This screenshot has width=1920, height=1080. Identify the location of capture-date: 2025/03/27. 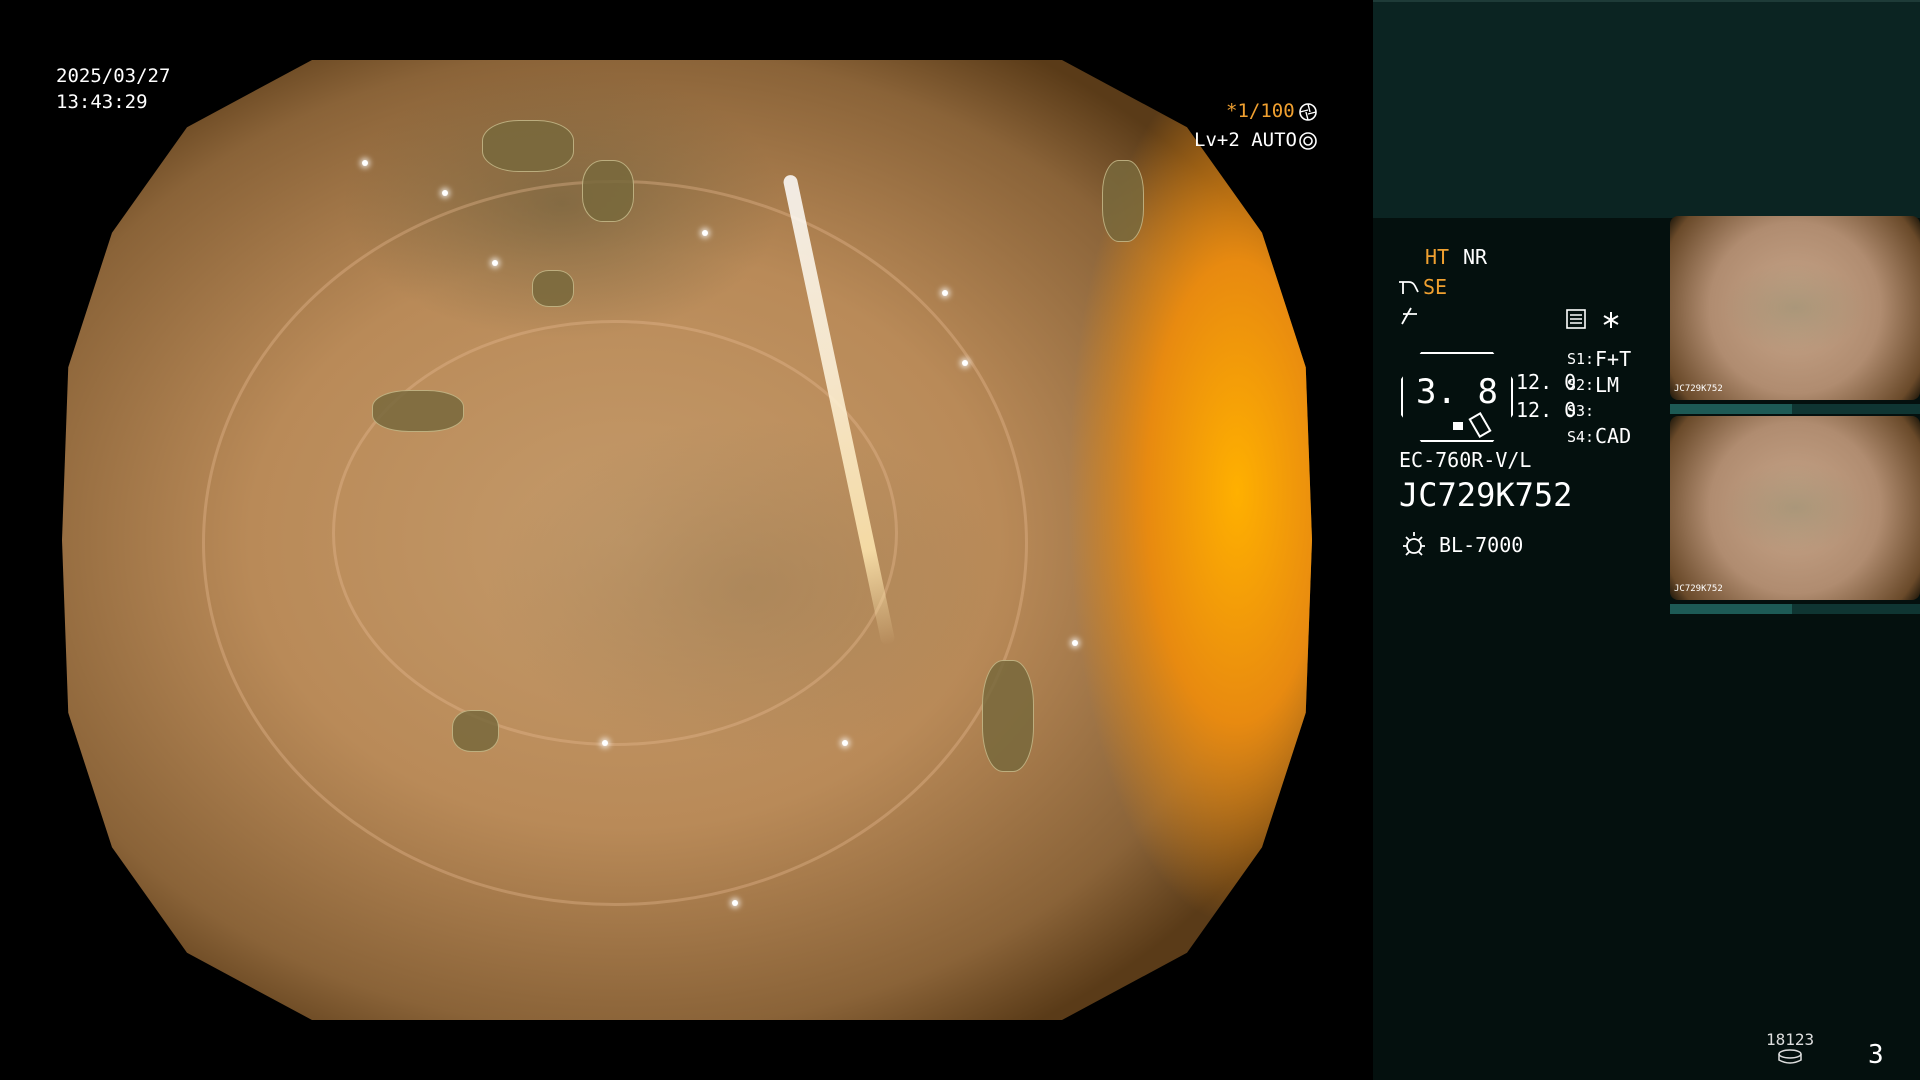
(113, 76).